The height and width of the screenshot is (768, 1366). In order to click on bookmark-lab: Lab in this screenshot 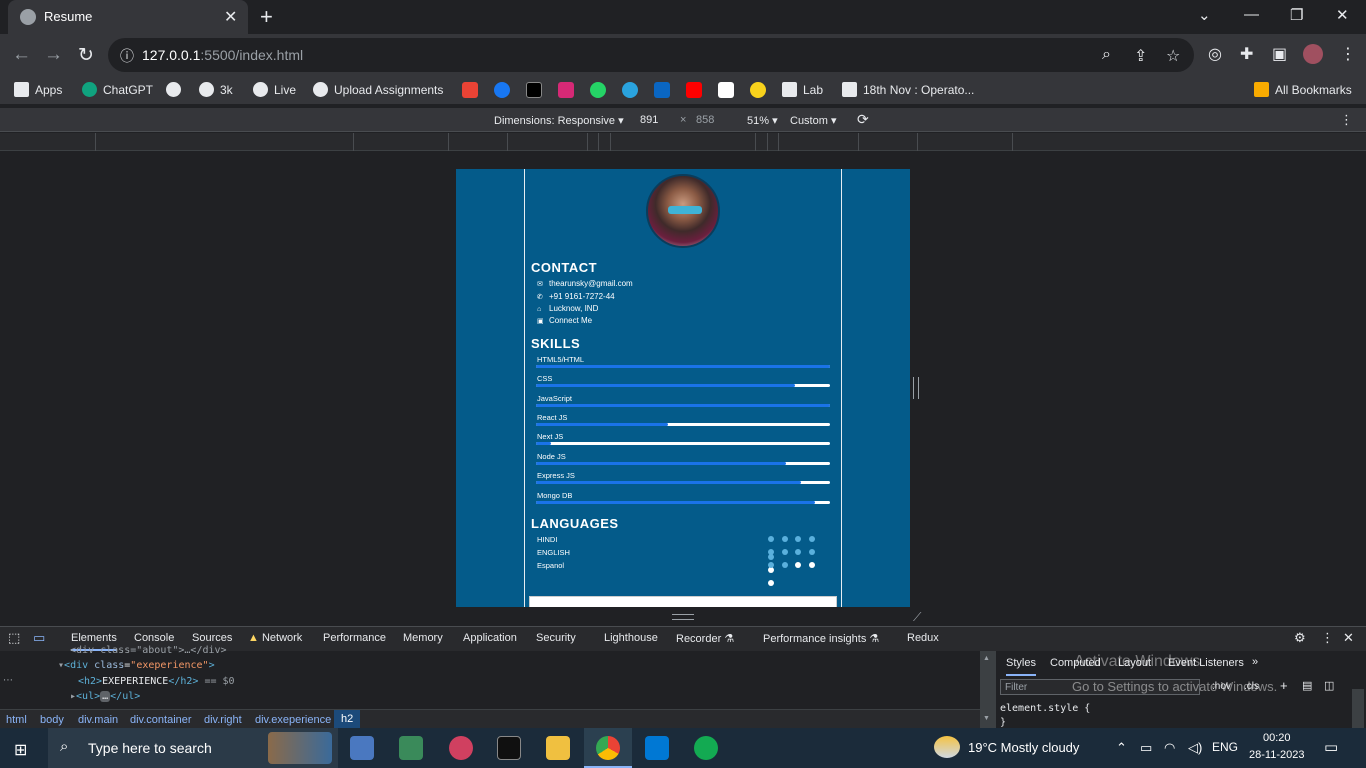, I will do `click(802, 89)`.